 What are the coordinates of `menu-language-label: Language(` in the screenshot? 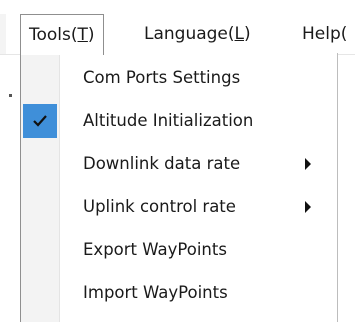 It's located at (189, 34).